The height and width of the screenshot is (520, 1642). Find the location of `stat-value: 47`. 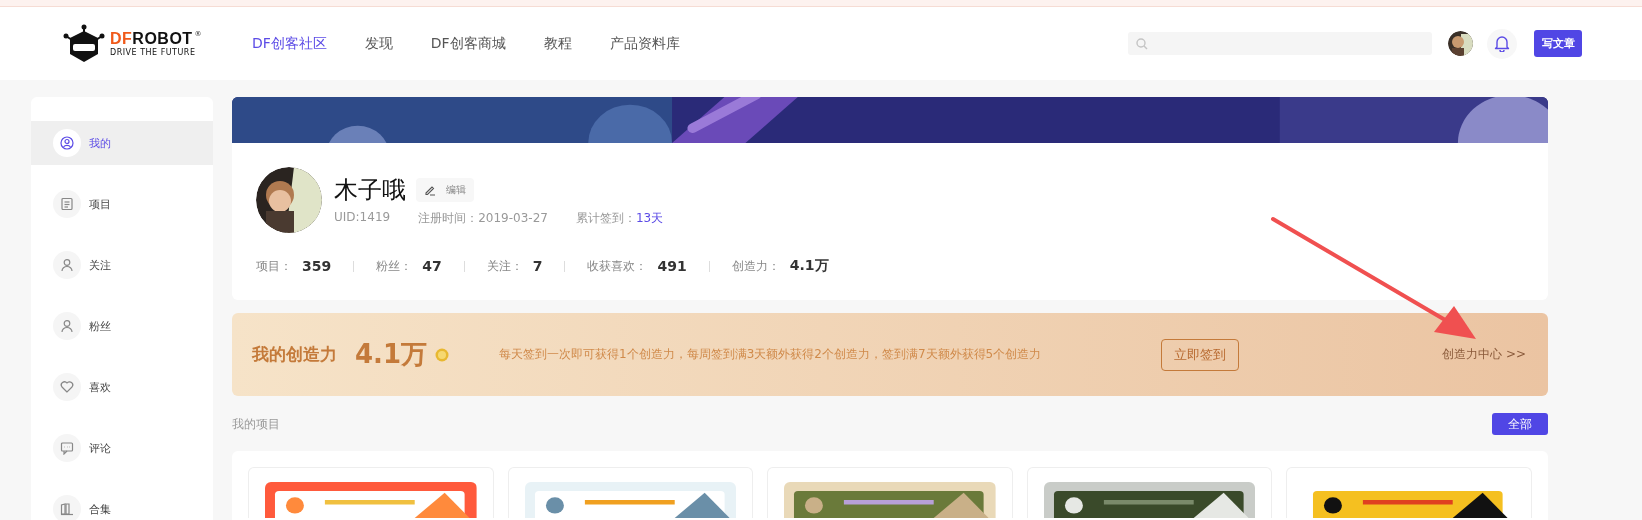

stat-value: 47 is located at coordinates (432, 266).